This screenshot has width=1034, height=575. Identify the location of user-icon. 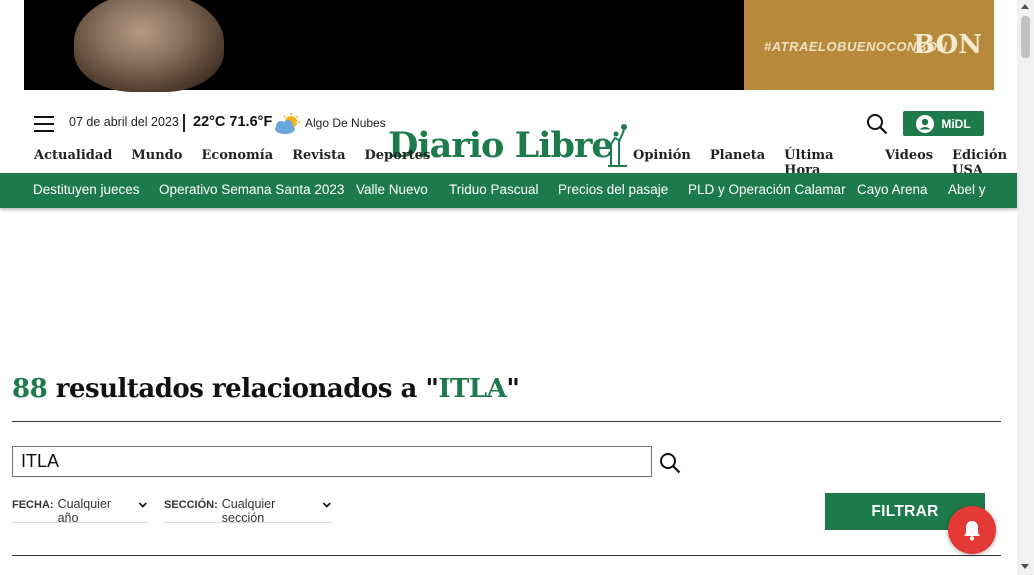
(925, 123).